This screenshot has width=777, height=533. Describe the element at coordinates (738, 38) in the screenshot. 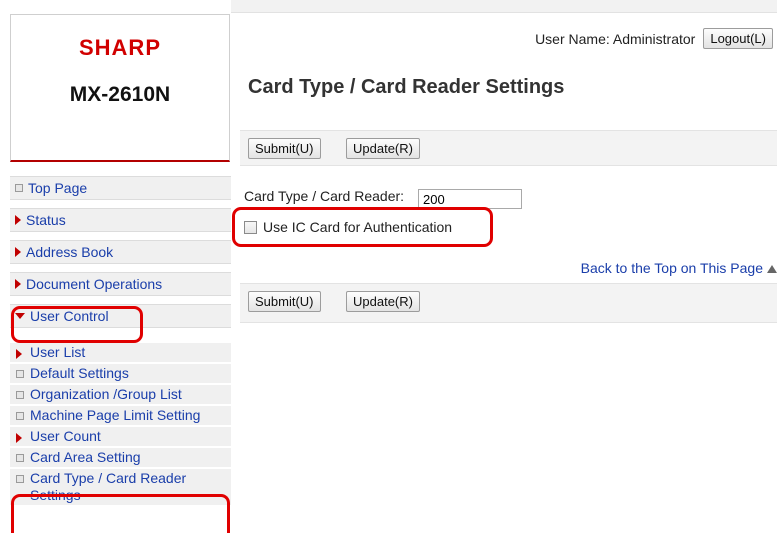

I see `logout-button: Logout(L)` at that location.